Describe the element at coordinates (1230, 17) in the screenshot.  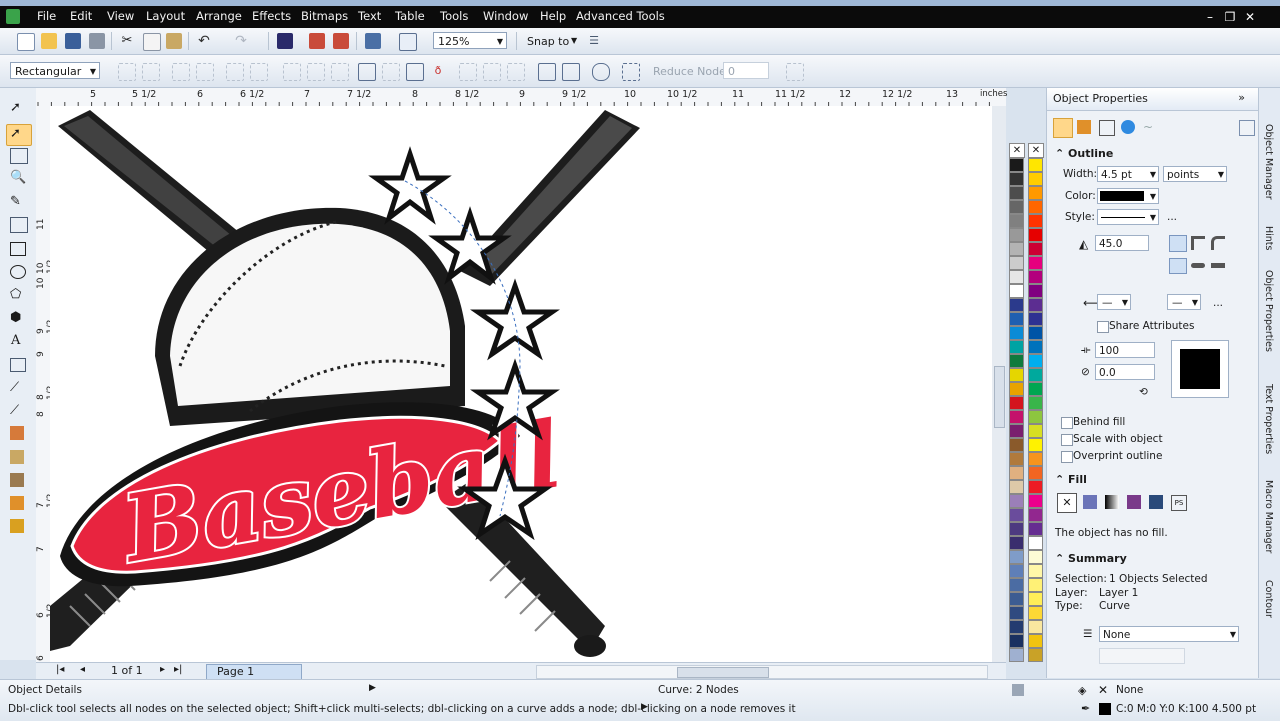
I see `restore-icon: ❐` at that location.